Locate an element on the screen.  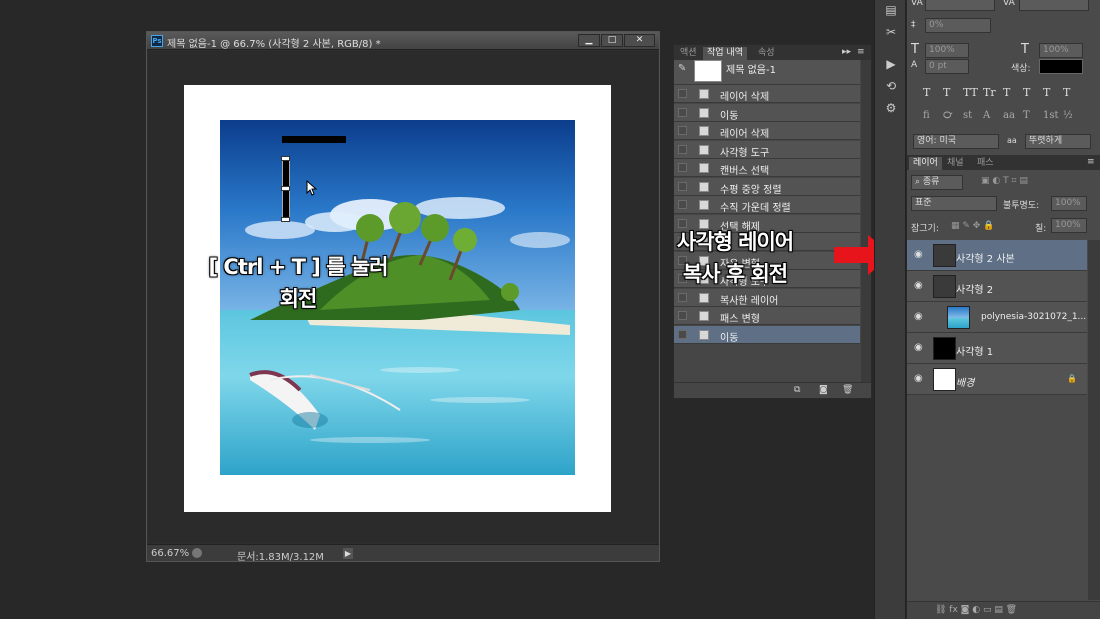
zoom-level: 66.67% is located at coordinates (170, 553).